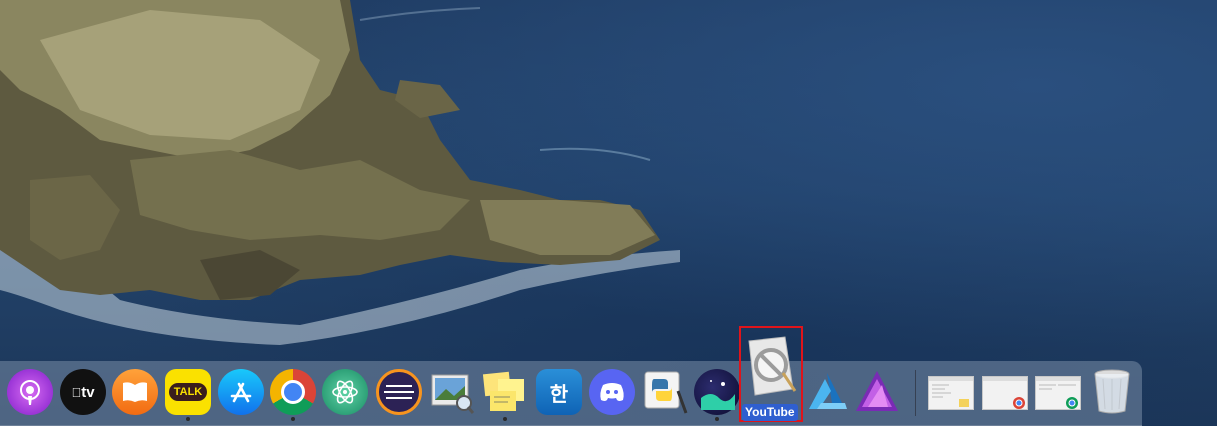  I want to click on chrome-icon, so click(293, 392).